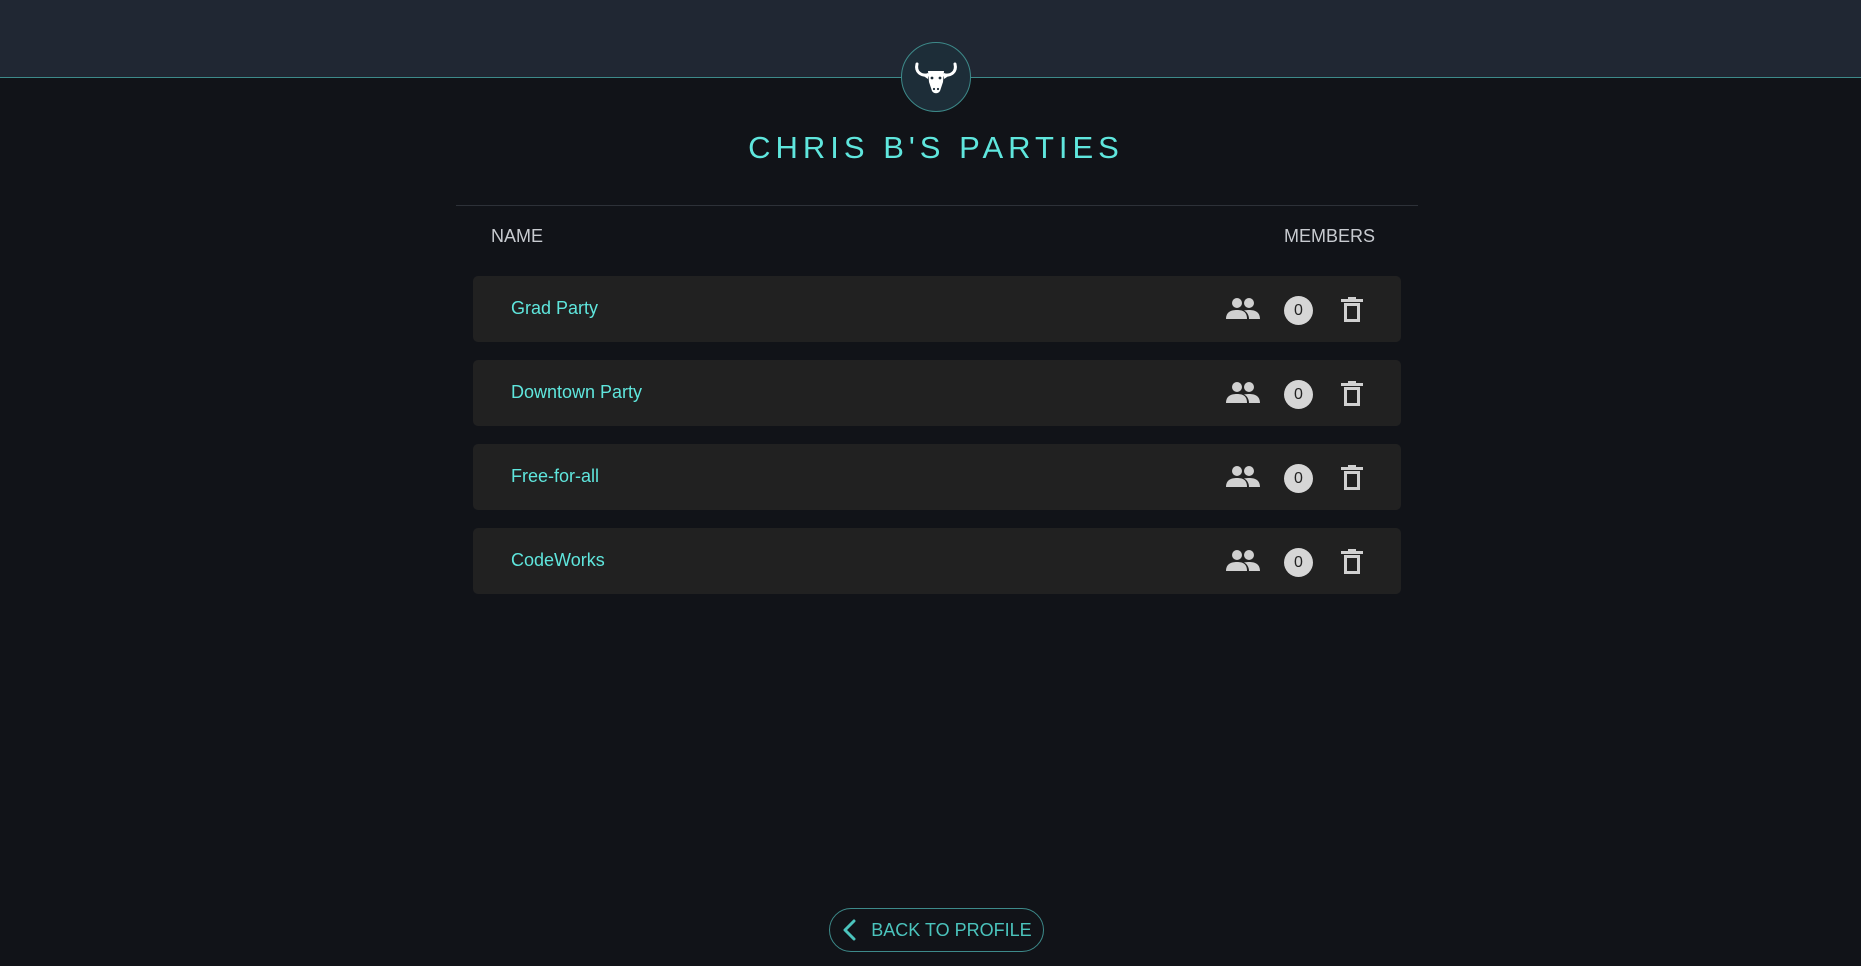 This screenshot has width=1861, height=966. Describe the element at coordinates (951, 929) in the screenshot. I see `back-to-profile-label: BACK TO PROFILE` at that location.